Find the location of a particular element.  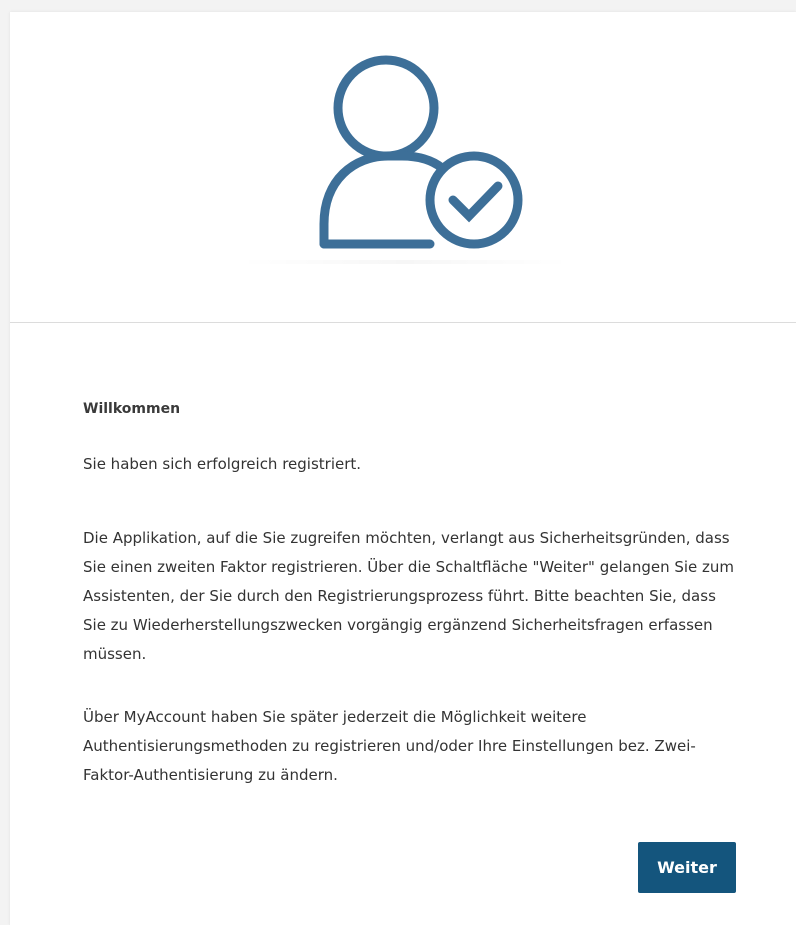

user-check-icon is located at coordinates (421, 152).